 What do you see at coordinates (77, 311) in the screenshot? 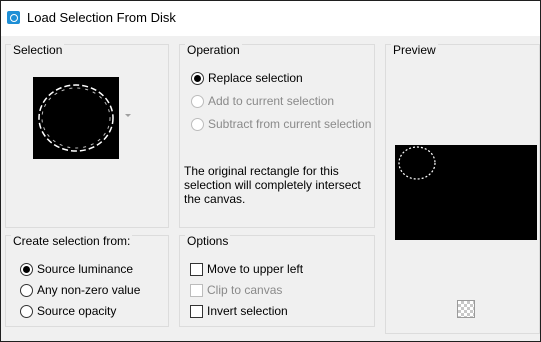
I see `radio-label: Source opacity` at bounding box center [77, 311].